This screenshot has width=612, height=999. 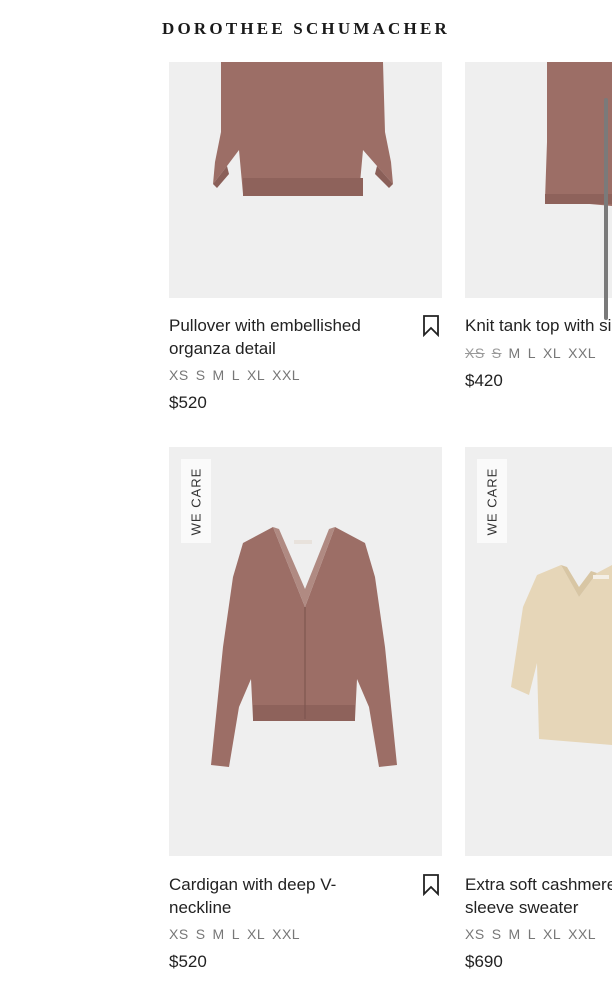 I want to click on product-title: Extra soft cashmere sleeve sweater, so click(x=538, y=896).